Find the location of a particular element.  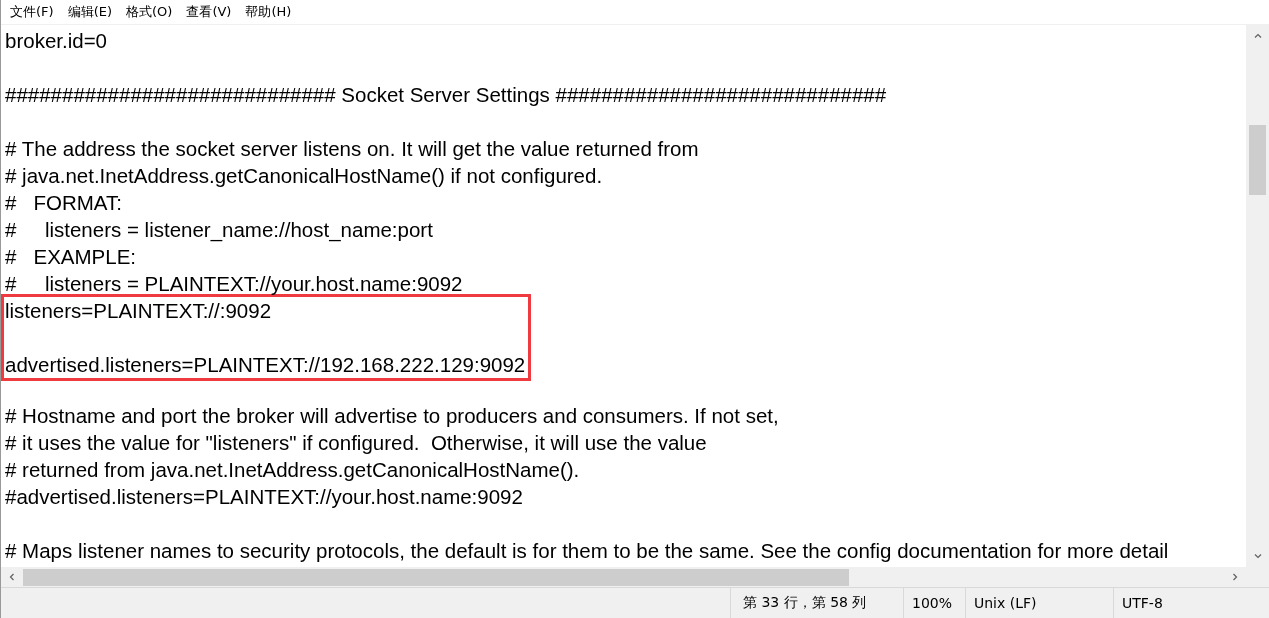

text-line: advertised.listeners=PLAINTEXT://192.168.222.129:9092 is located at coordinates (265, 365).